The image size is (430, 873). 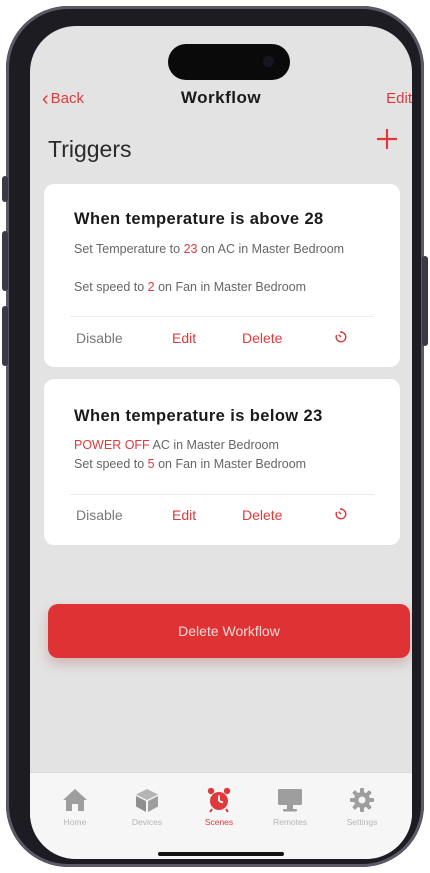 I want to click on trigger-title: When temperature is above 28, so click(x=199, y=219).